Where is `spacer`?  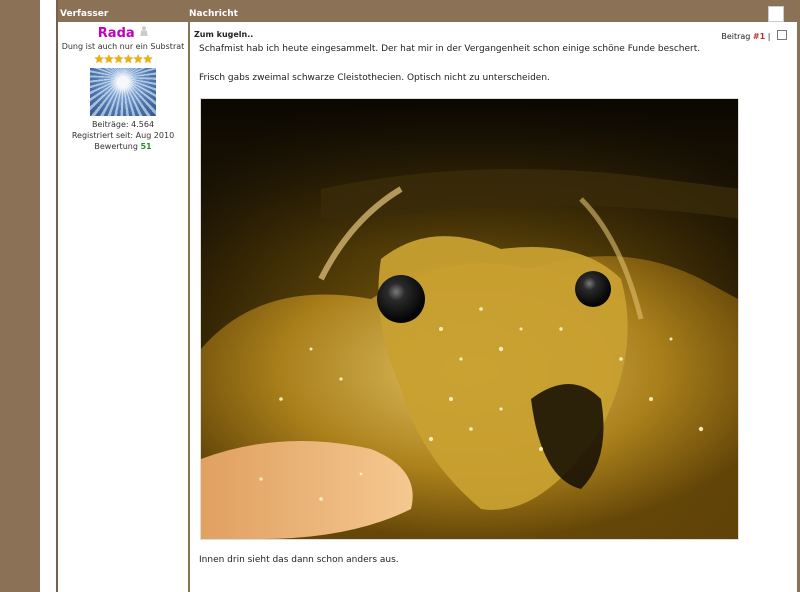 spacer is located at coordinates (48, 296).